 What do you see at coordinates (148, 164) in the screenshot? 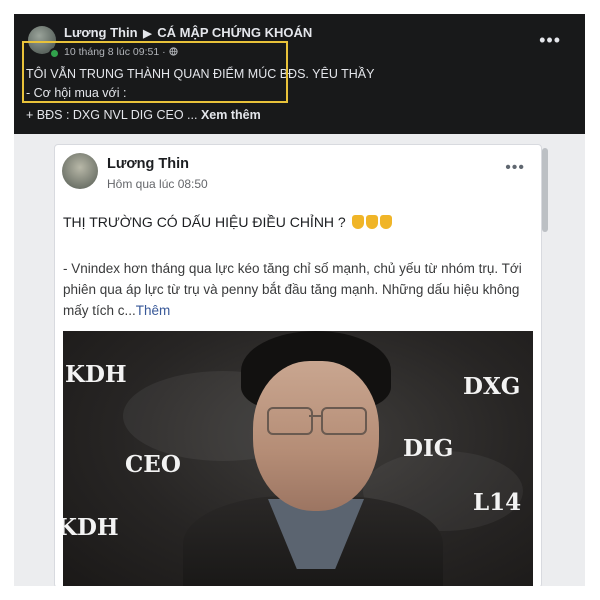
I see `shared-author-name: Lương Thin` at bounding box center [148, 164].